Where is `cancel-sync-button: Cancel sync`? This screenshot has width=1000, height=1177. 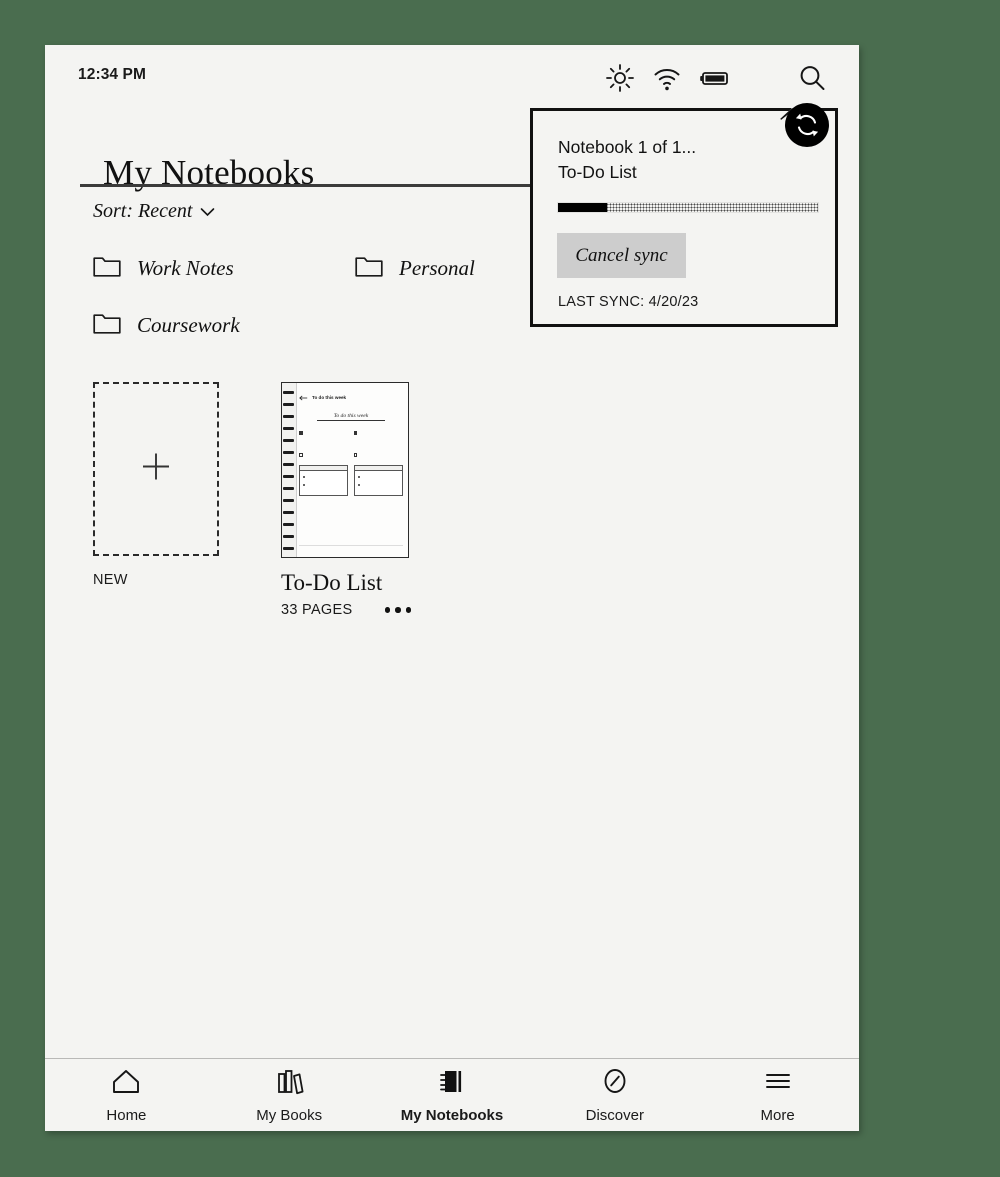 cancel-sync-button: Cancel sync is located at coordinates (621, 255).